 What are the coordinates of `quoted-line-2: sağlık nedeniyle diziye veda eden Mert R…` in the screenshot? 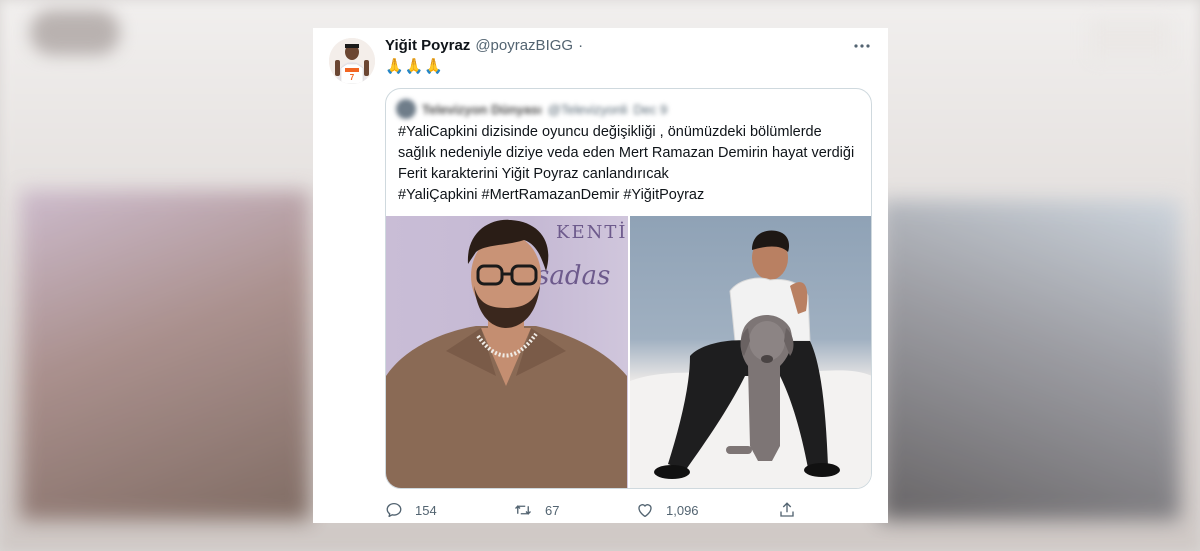 It's located at (626, 153).